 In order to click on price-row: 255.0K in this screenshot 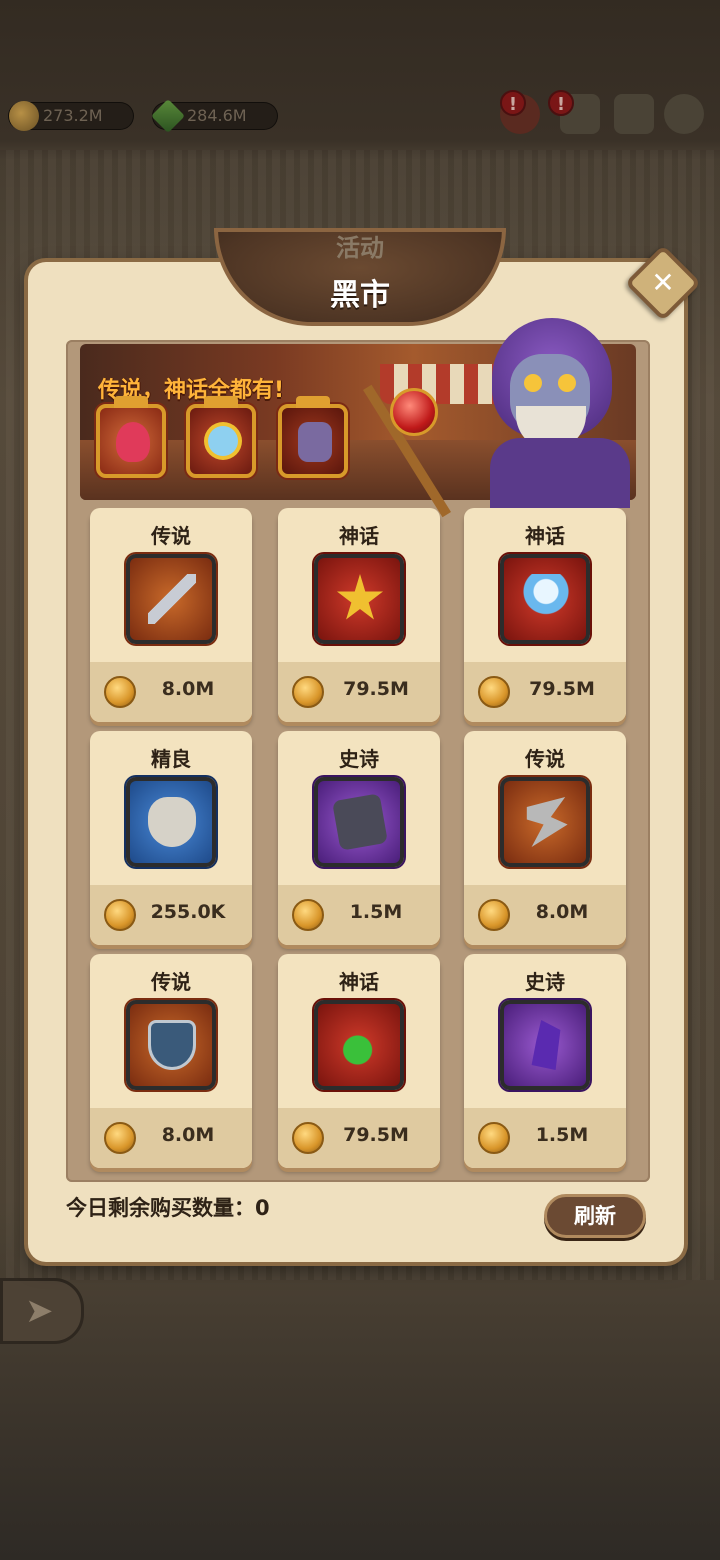, I will do `click(171, 915)`.